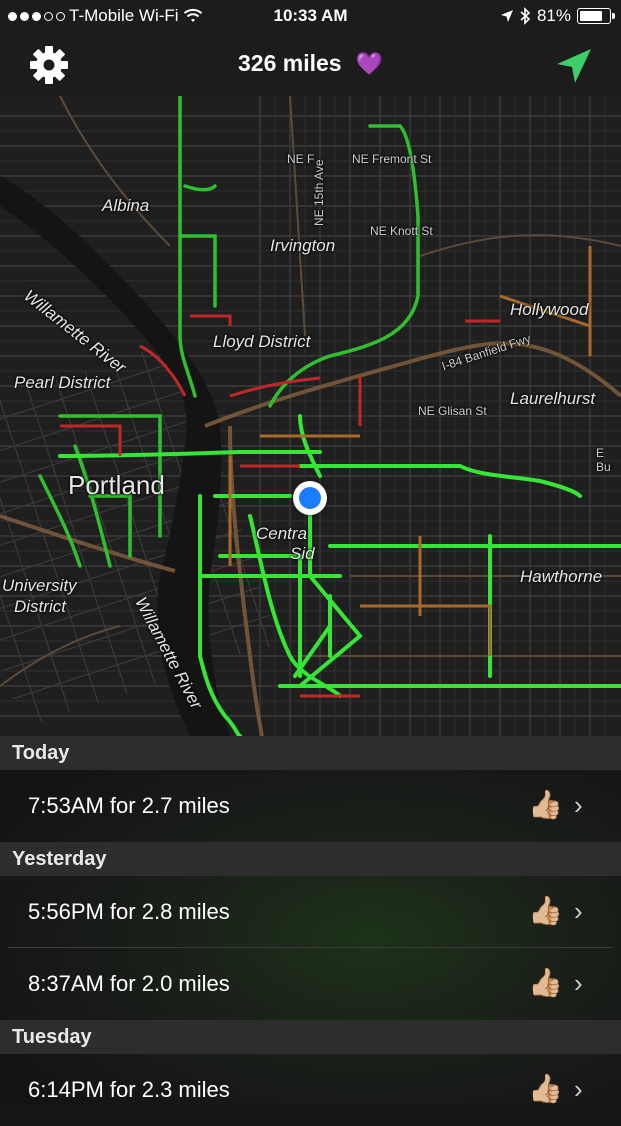  I want to click on total-distance-title: 326 miles 💜, so click(310, 63).